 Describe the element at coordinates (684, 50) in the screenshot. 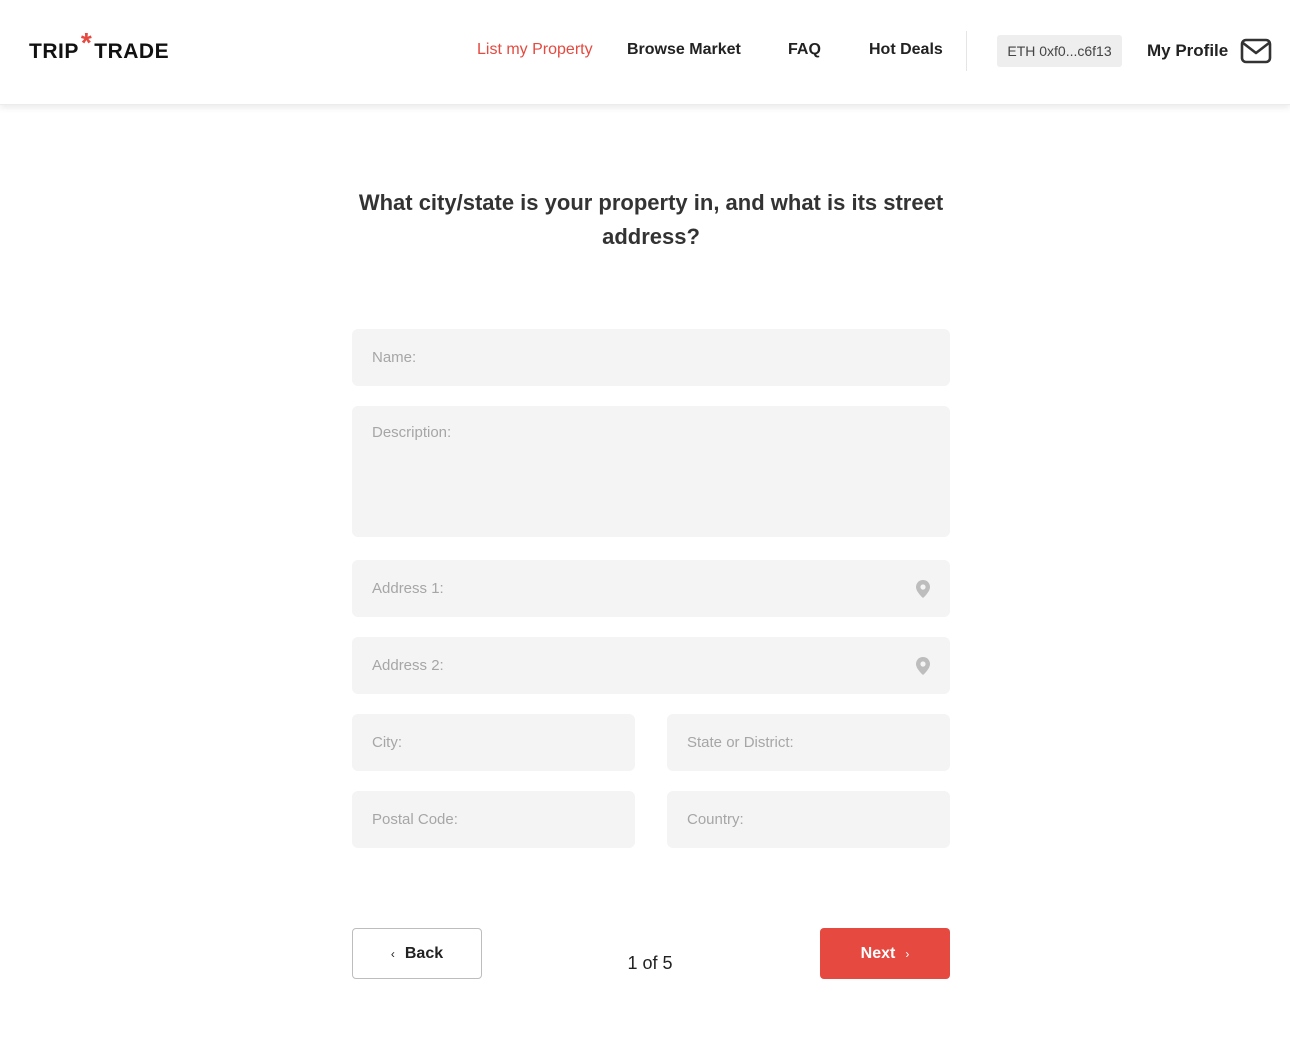

I see `nav-browse-market: Browse Market` at that location.